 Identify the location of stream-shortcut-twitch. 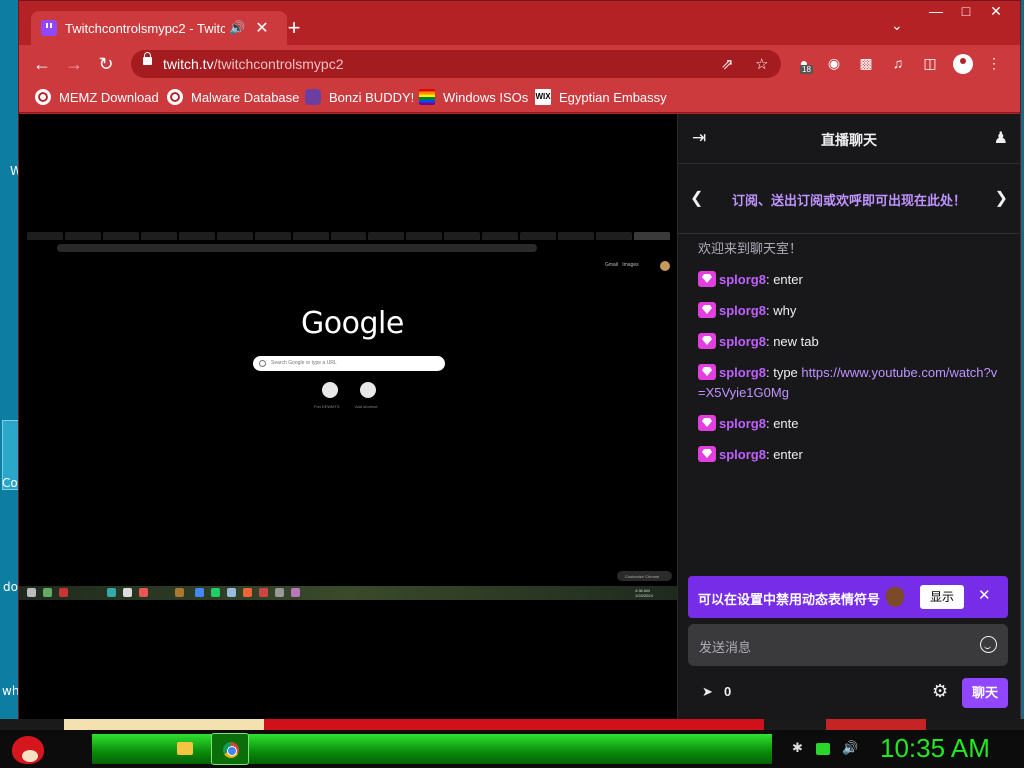
(330, 390).